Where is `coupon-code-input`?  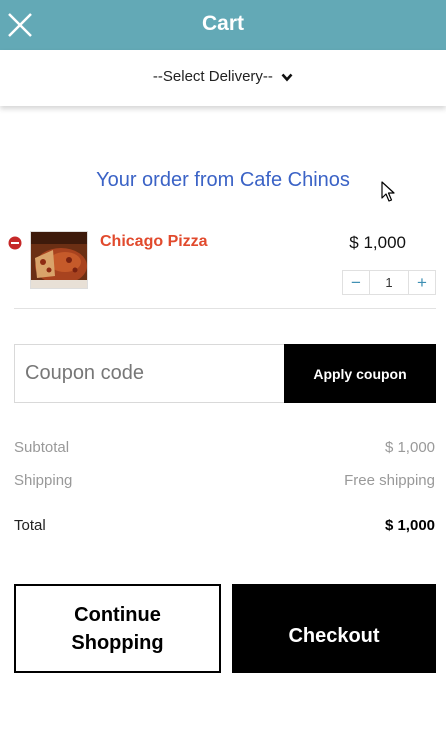 coupon-code-input is located at coordinates (149, 373).